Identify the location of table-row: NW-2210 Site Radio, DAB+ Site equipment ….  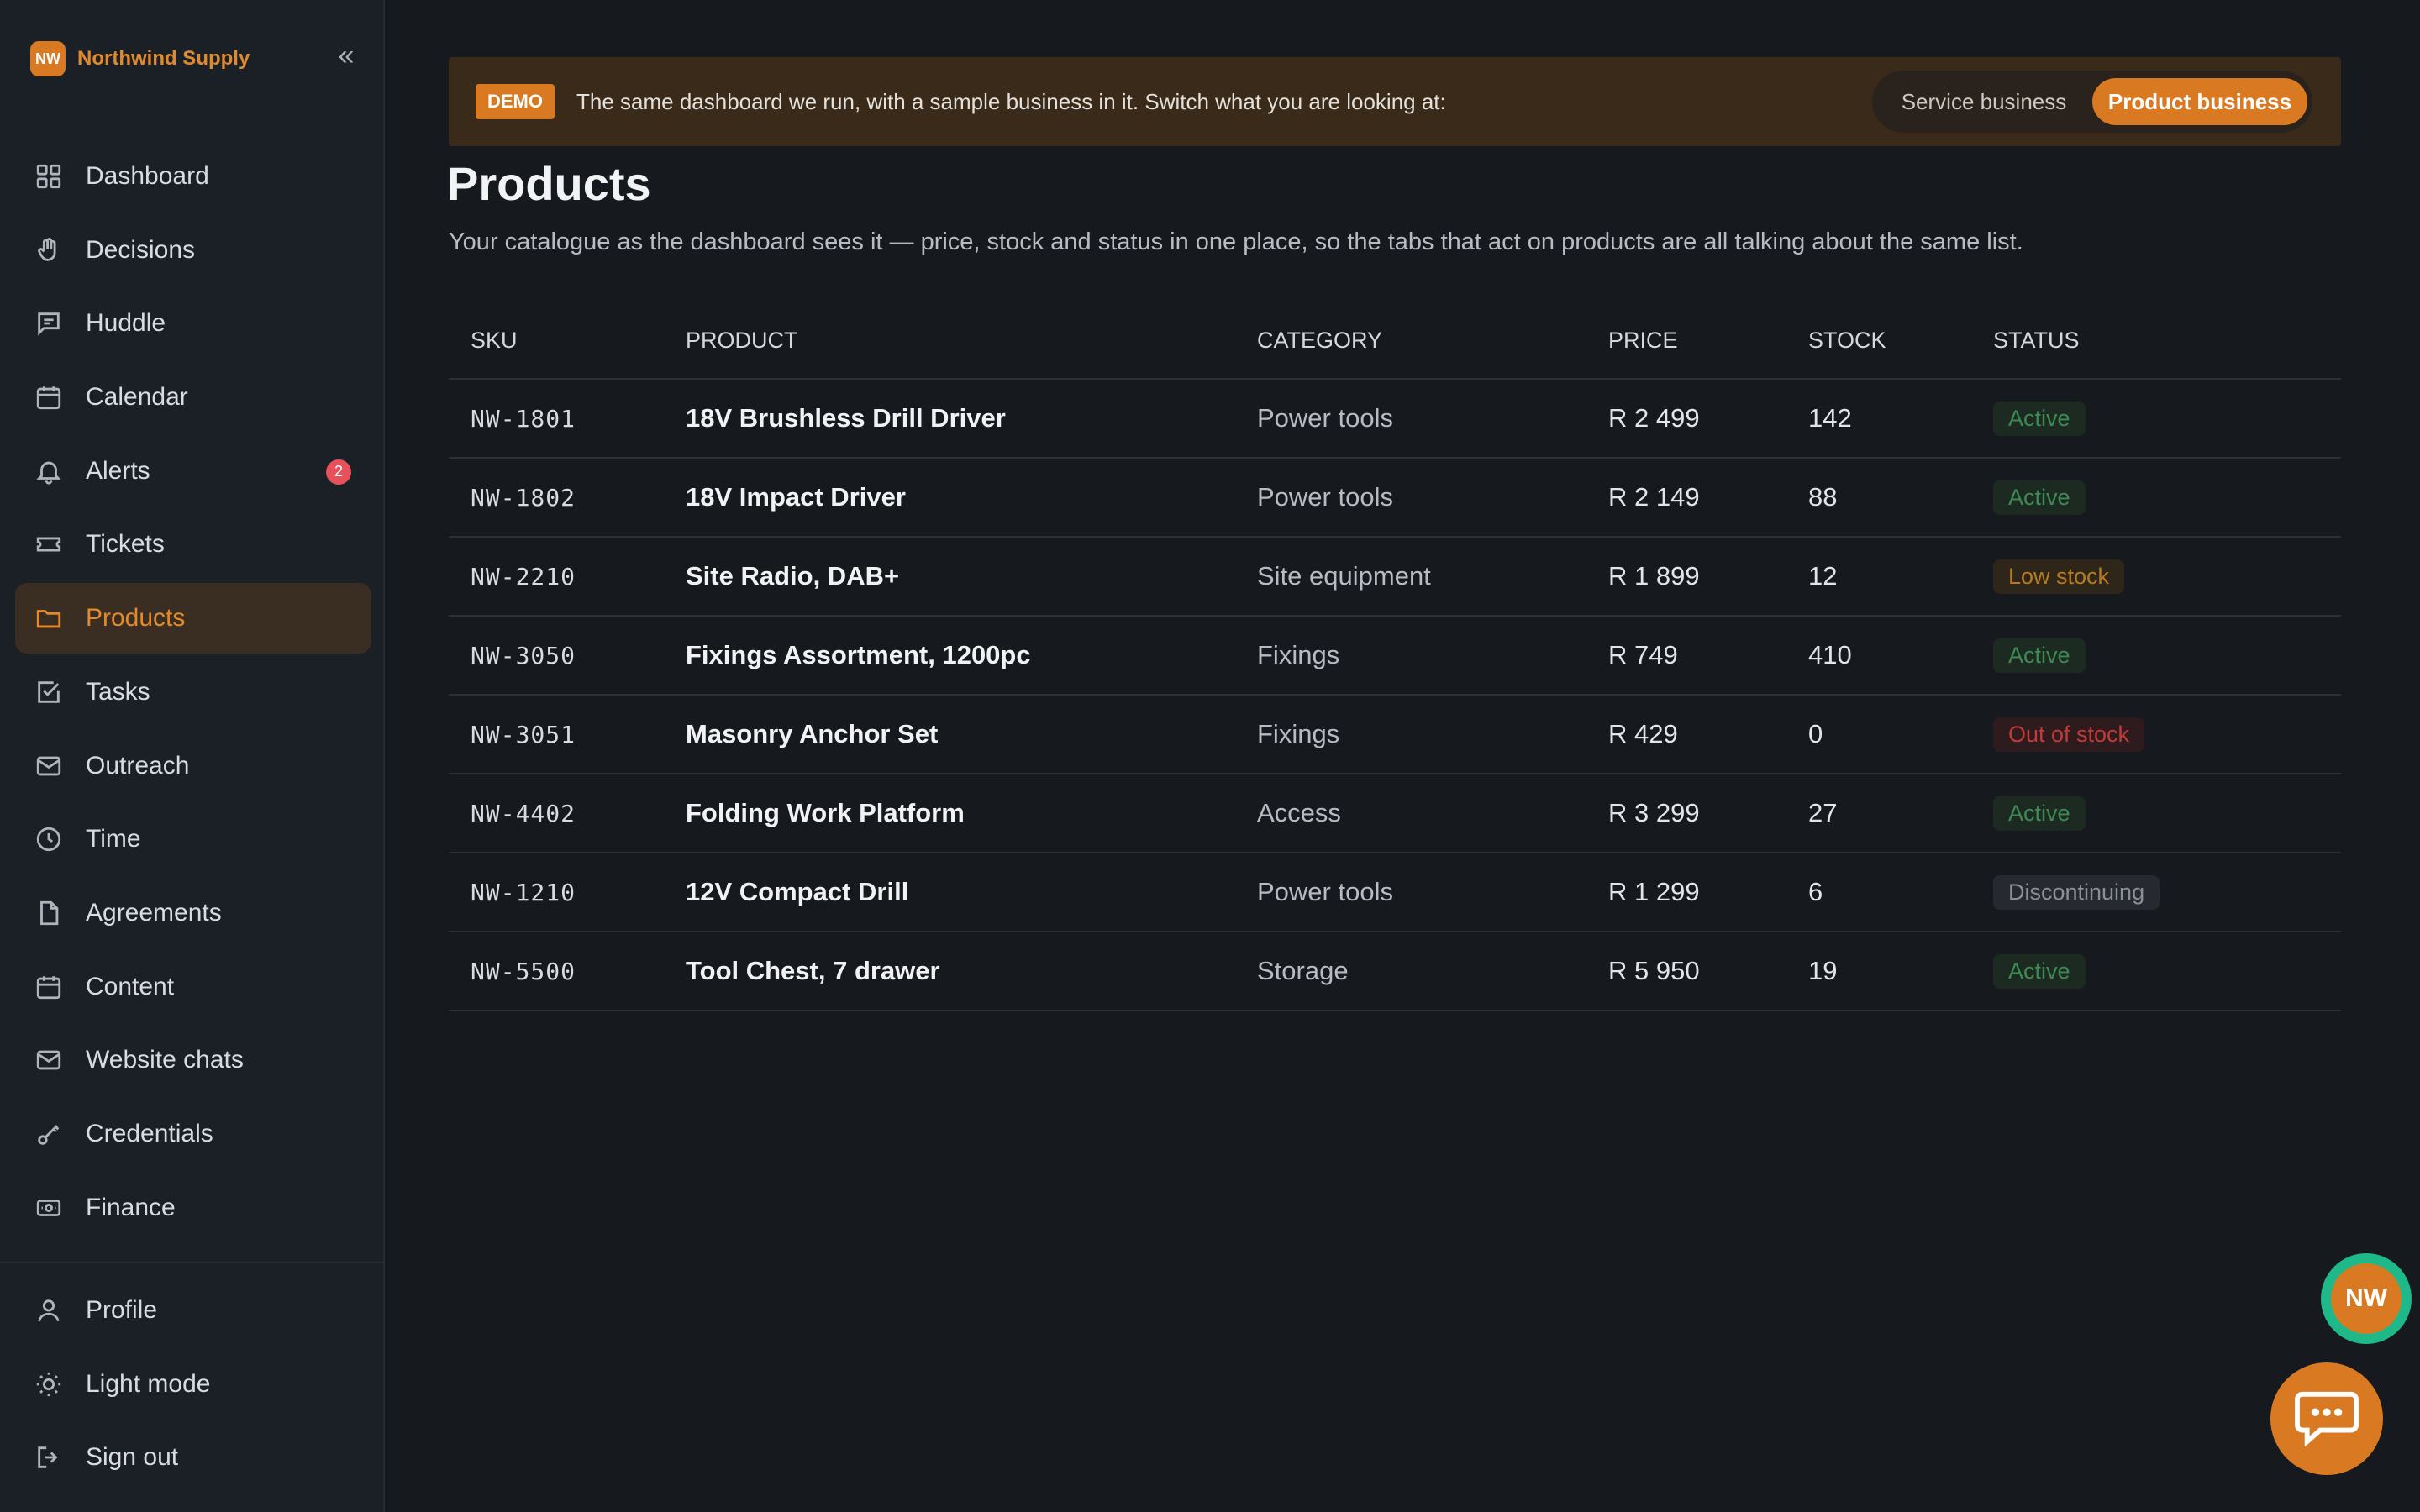
(1395, 577).